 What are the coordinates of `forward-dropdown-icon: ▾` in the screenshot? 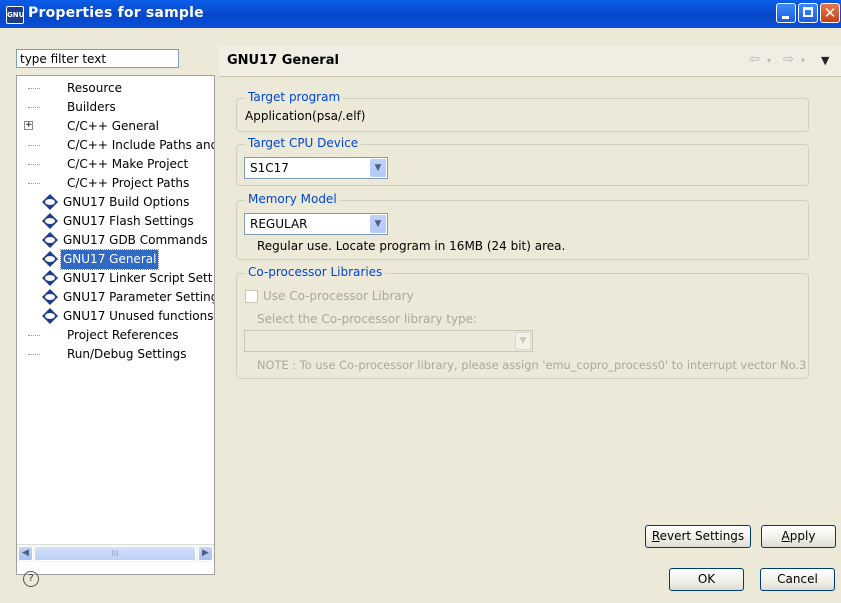 It's located at (803, 60).